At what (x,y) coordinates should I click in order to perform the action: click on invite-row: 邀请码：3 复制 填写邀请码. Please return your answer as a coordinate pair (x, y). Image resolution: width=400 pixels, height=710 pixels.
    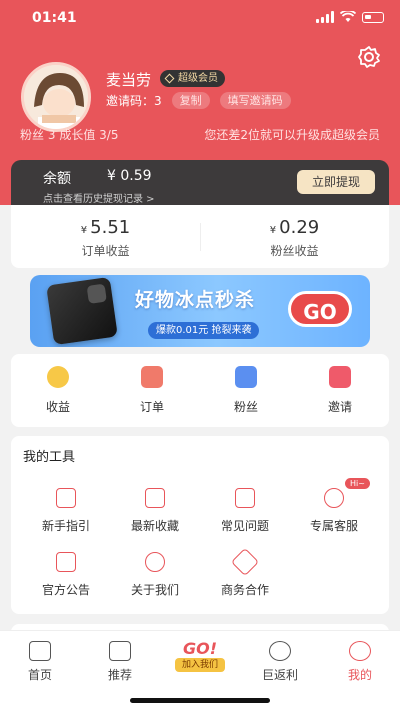
    Looking at the image, I should click on (198, 100).